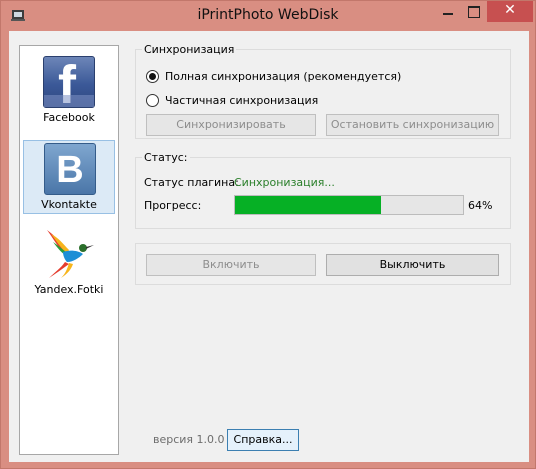 This screenshot has height=469, width=536. I want to click on facebook-logo-icon: f, so click(69, 85).